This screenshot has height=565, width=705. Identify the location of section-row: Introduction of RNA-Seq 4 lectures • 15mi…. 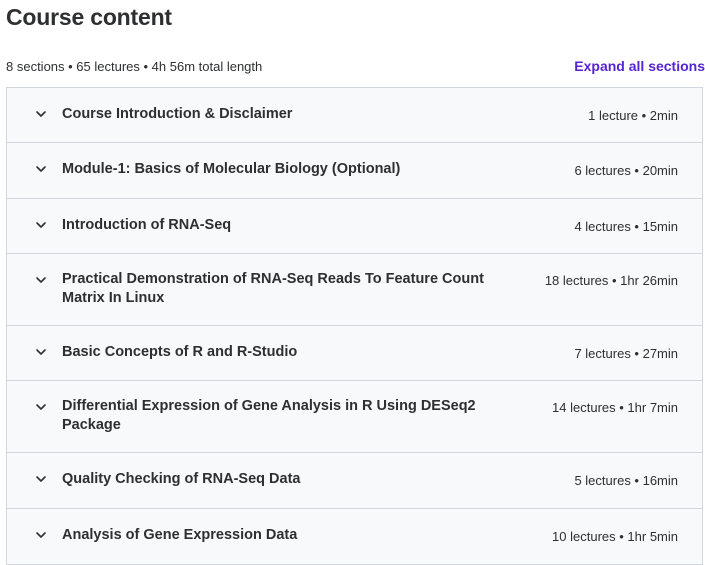
(354, 226).